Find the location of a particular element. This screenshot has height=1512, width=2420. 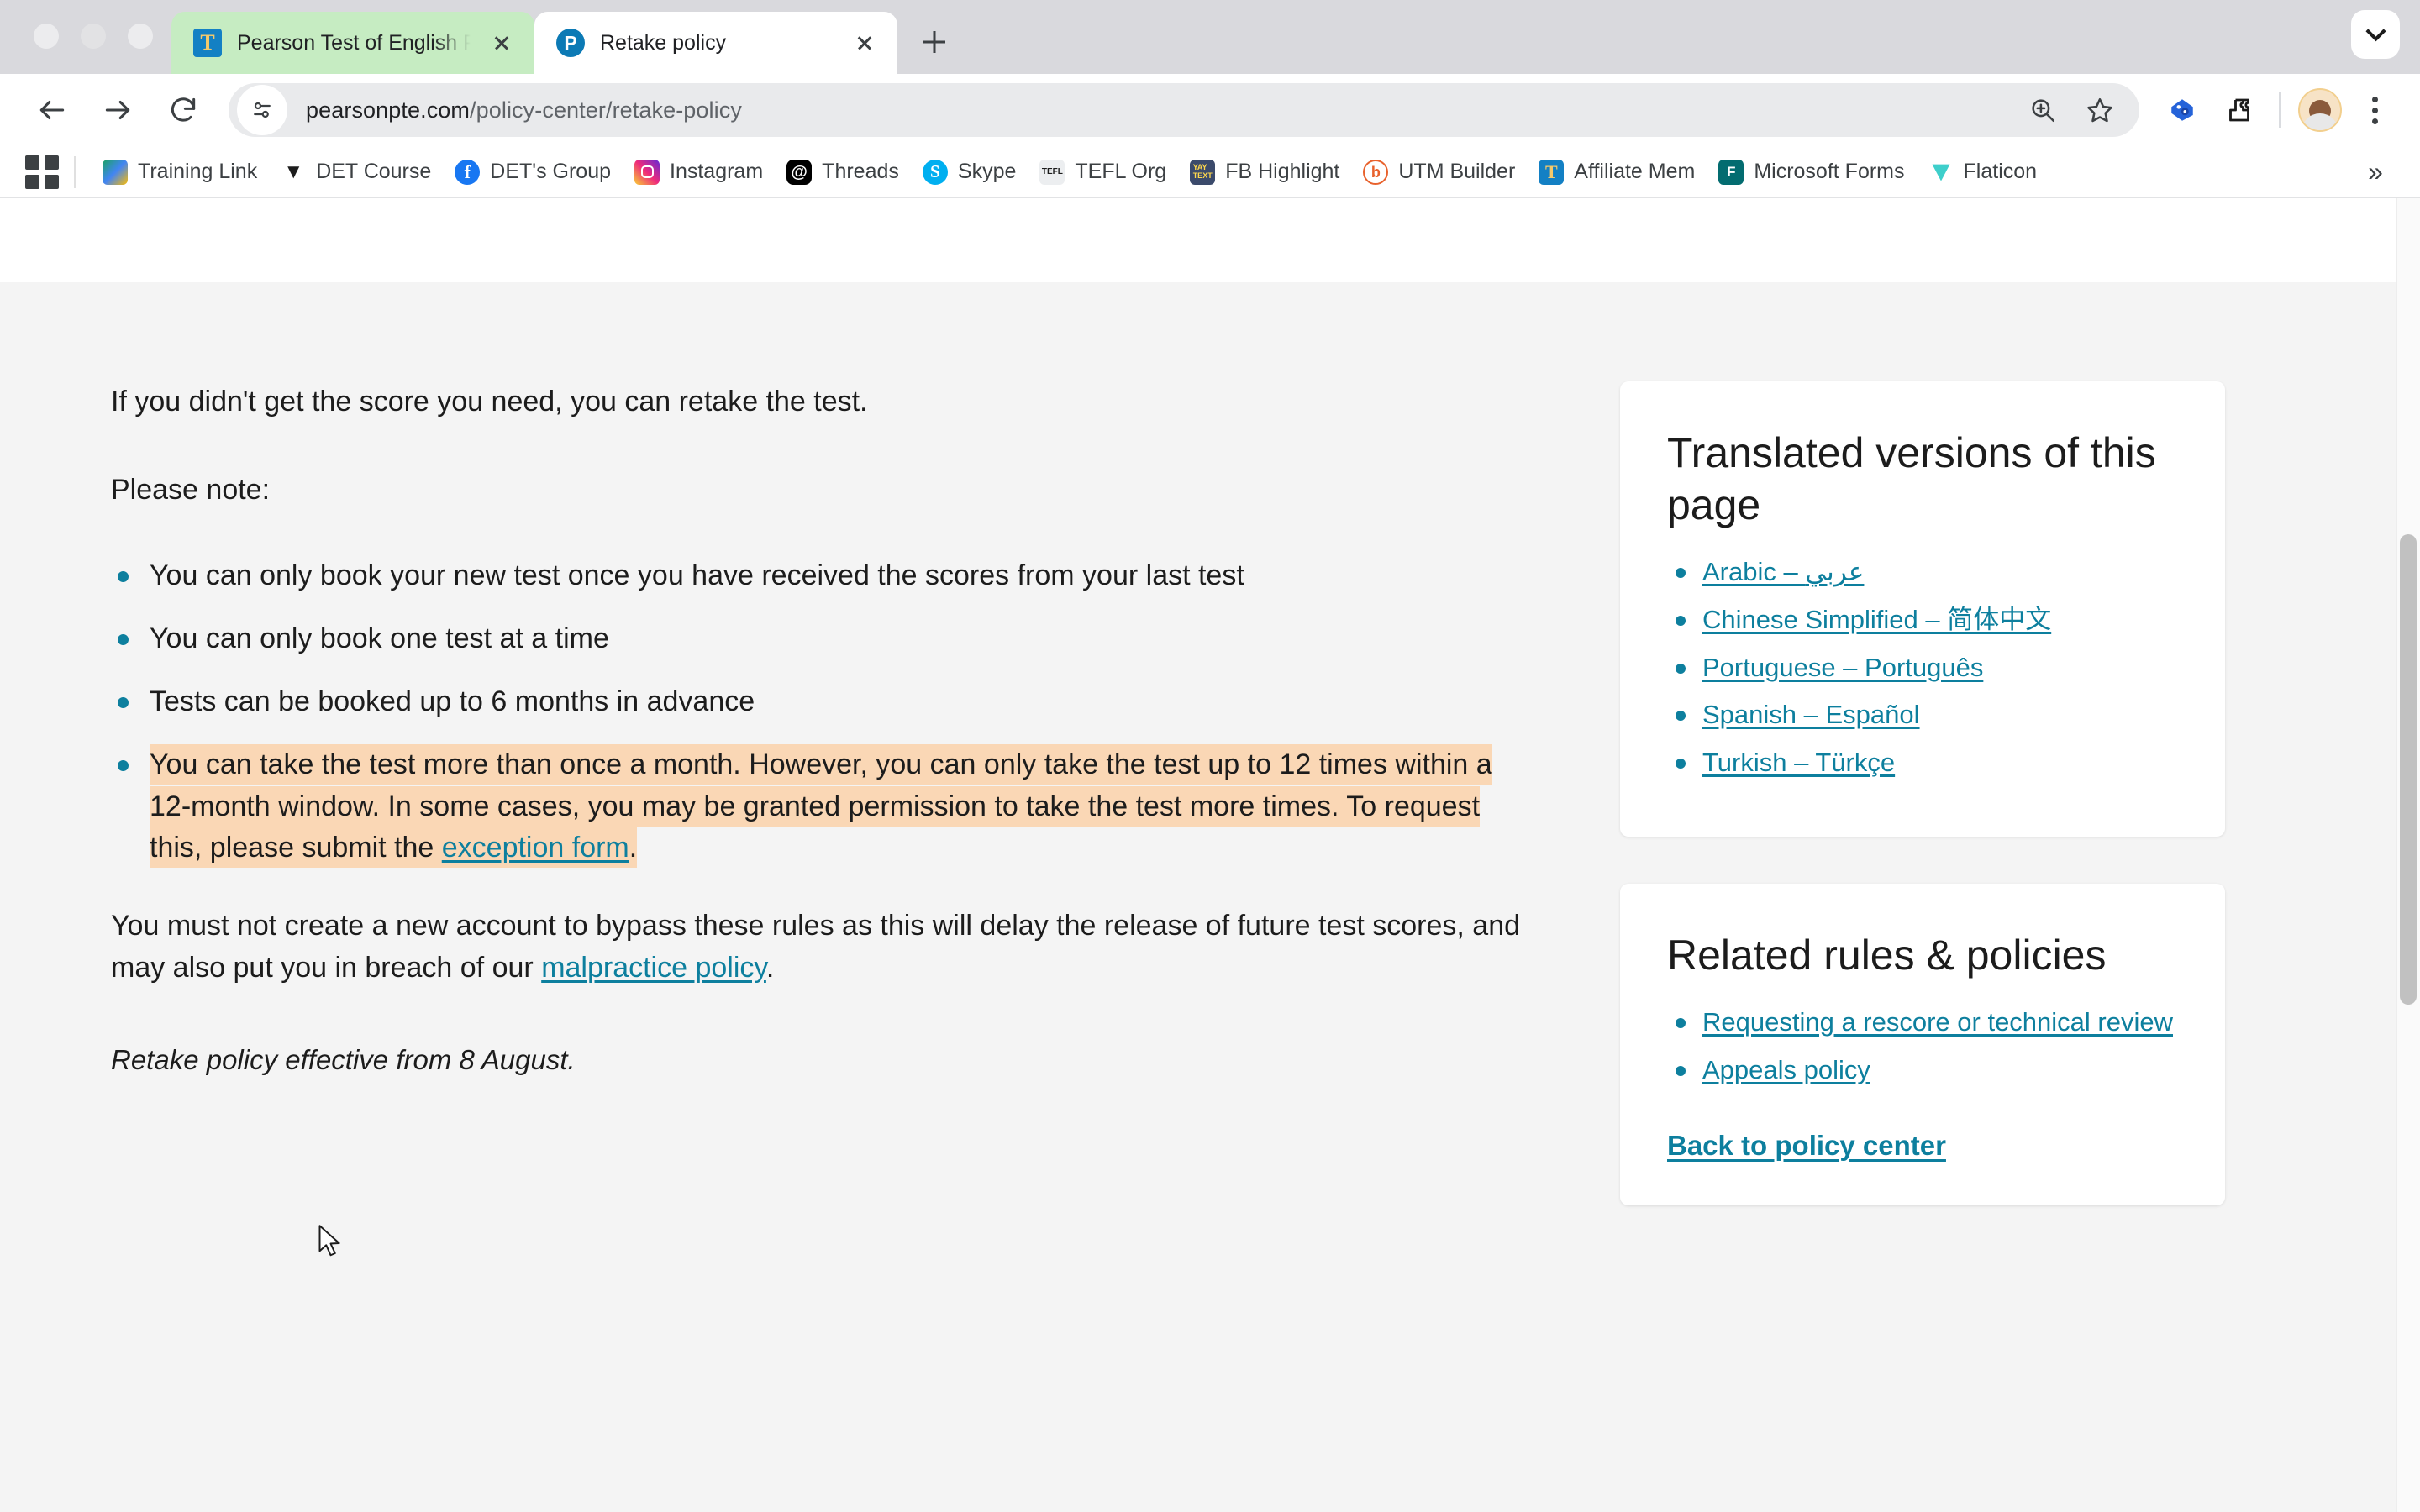

apps-grid-icon is located at coordinates (42, 172).